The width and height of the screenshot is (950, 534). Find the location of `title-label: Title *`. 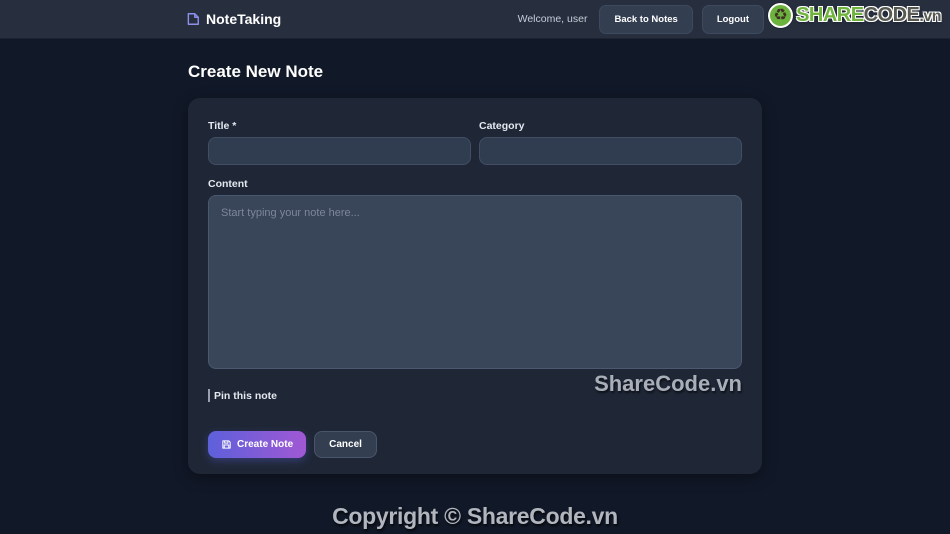

title-label: Title * is located at coordinates (222, 126).